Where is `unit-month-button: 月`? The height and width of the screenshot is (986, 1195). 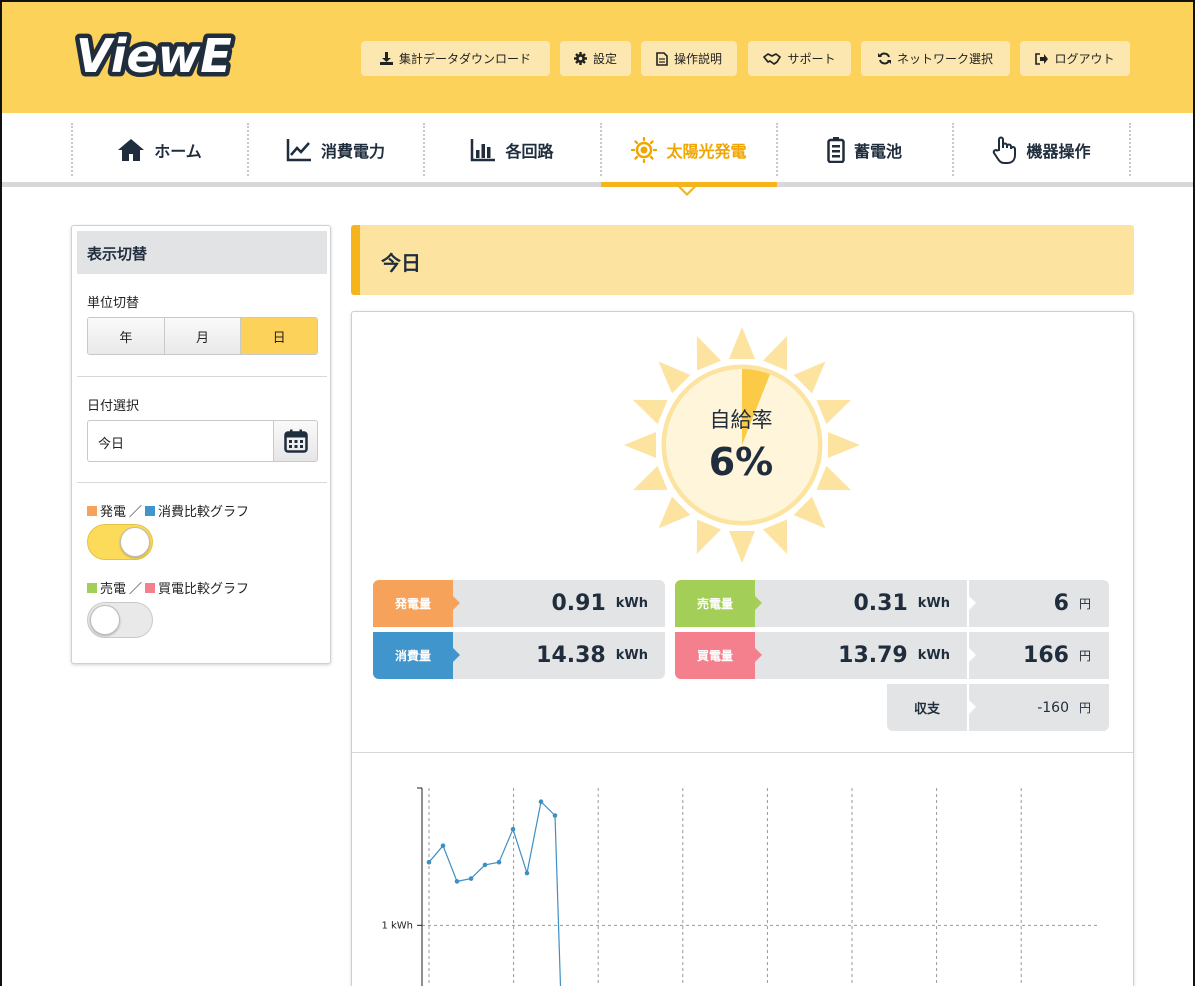 unit-month-button: 月 is located at coordinates (203, 336).